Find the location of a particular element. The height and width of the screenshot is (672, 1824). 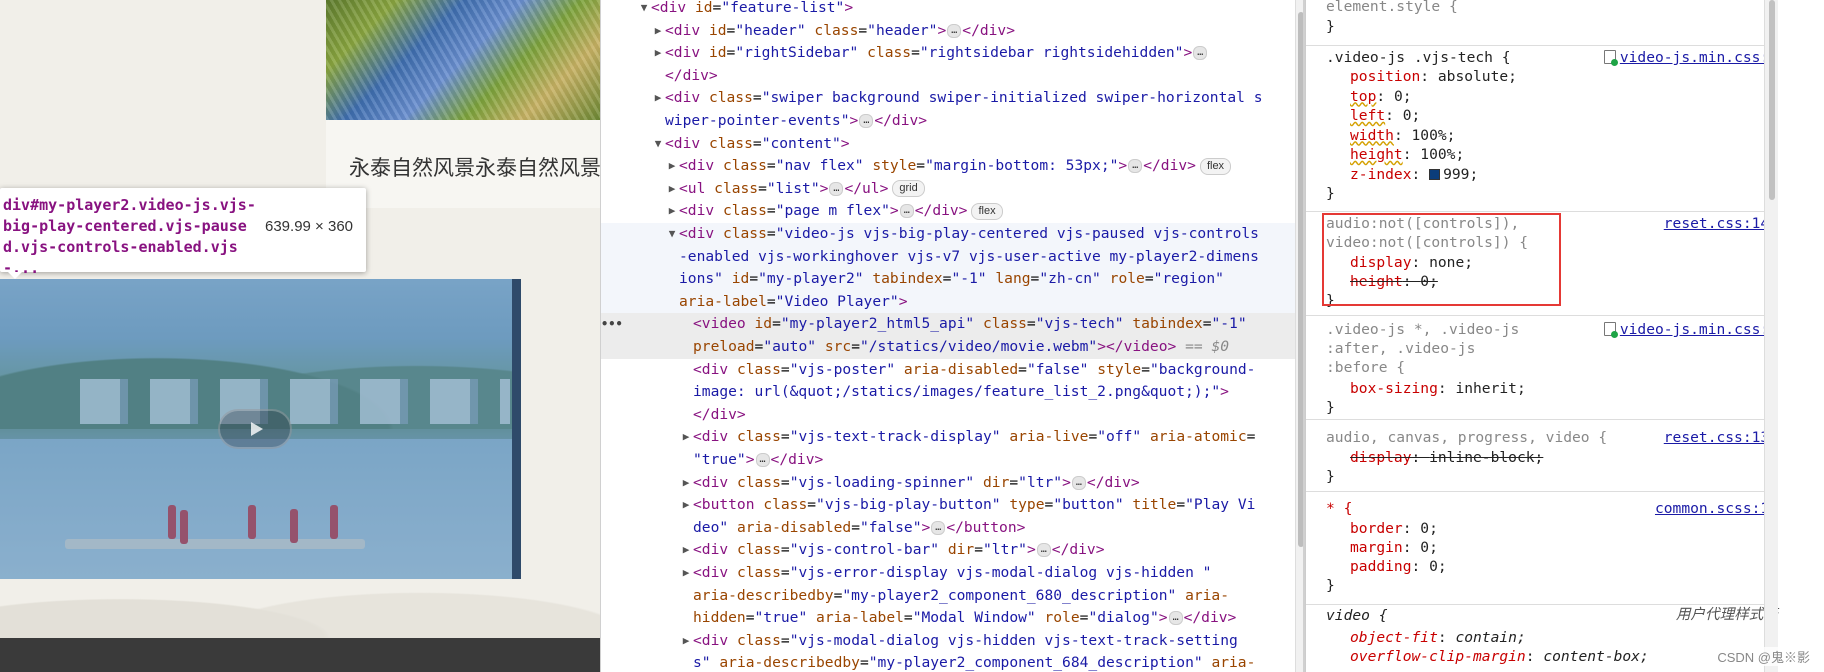

dom-node-markup: <div class="page m flex">… </div> flex is located at coordinates (841, 211).